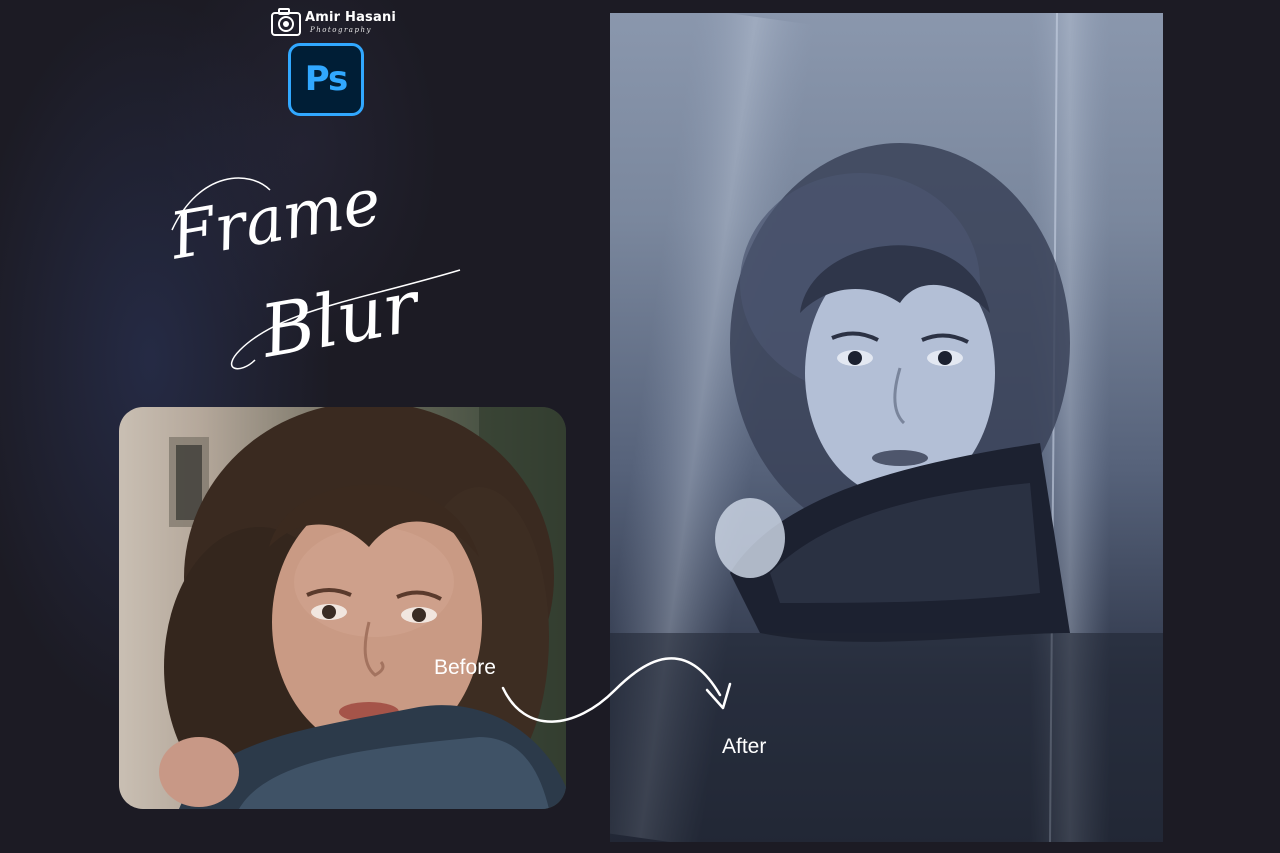 The image size is (1280, 853). Describe the element at coordinates (744, 746) in the screenshot. I see `after-label: After` at that location.